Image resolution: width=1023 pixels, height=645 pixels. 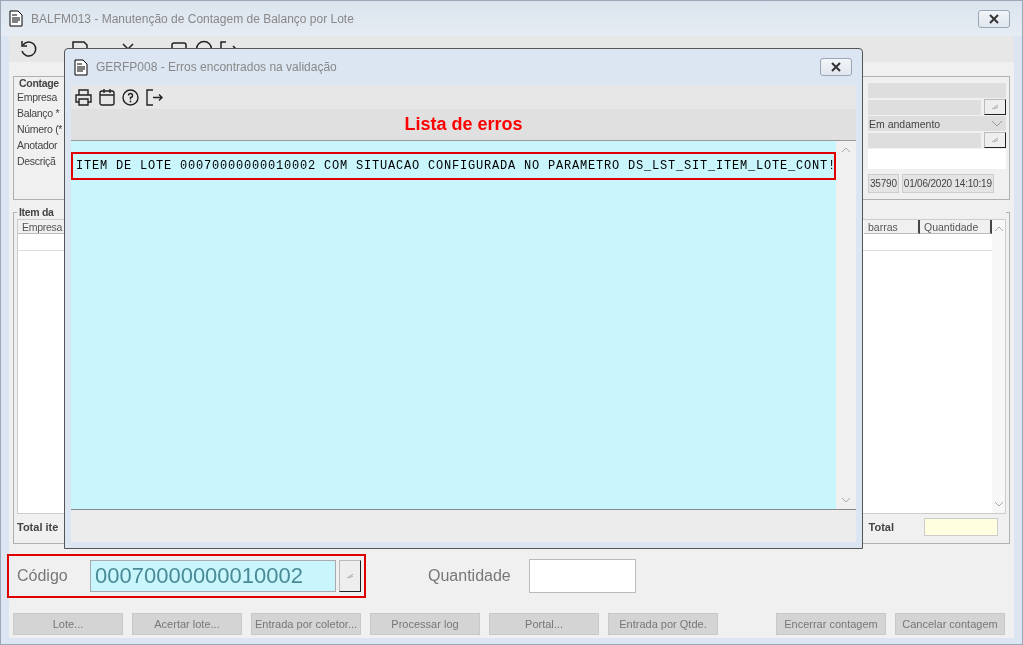 I want to click on annotator-field, so click(x=924, y=140).